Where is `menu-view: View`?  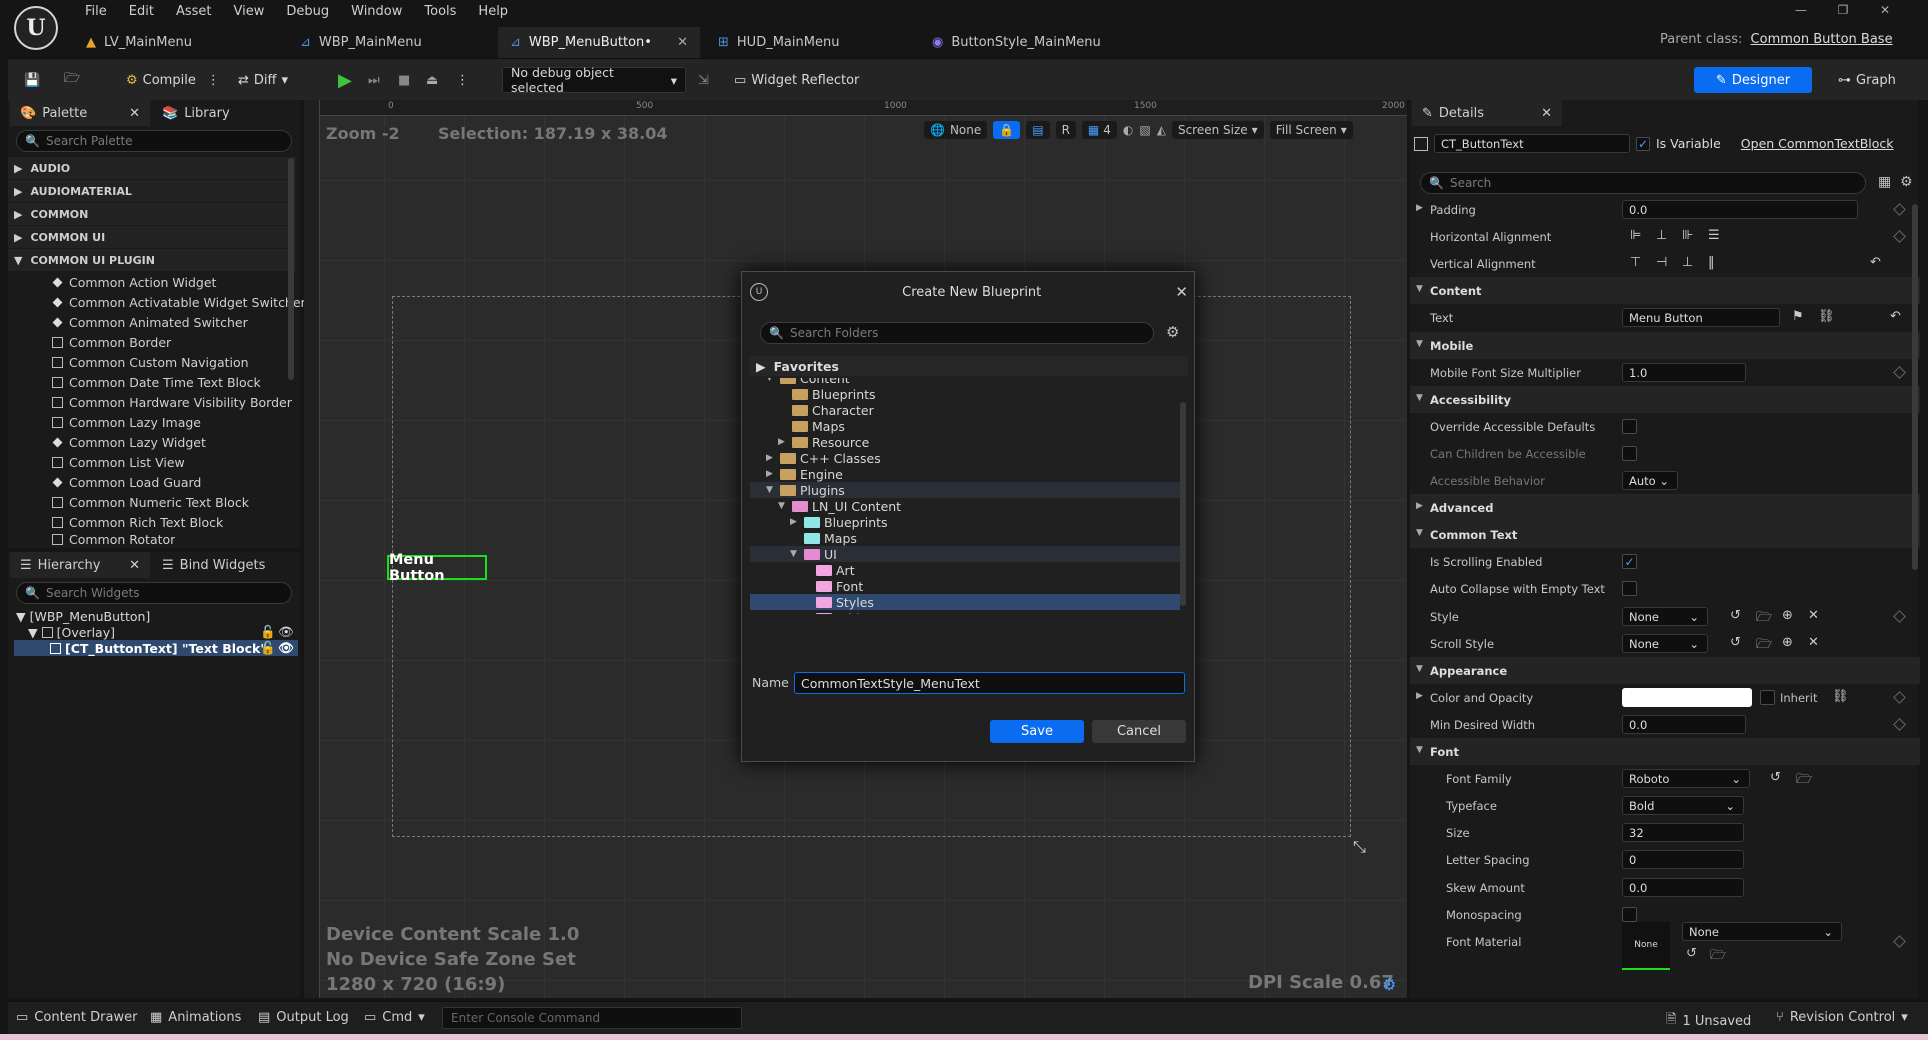
menu-view: View is located at coordinates (249, 12).